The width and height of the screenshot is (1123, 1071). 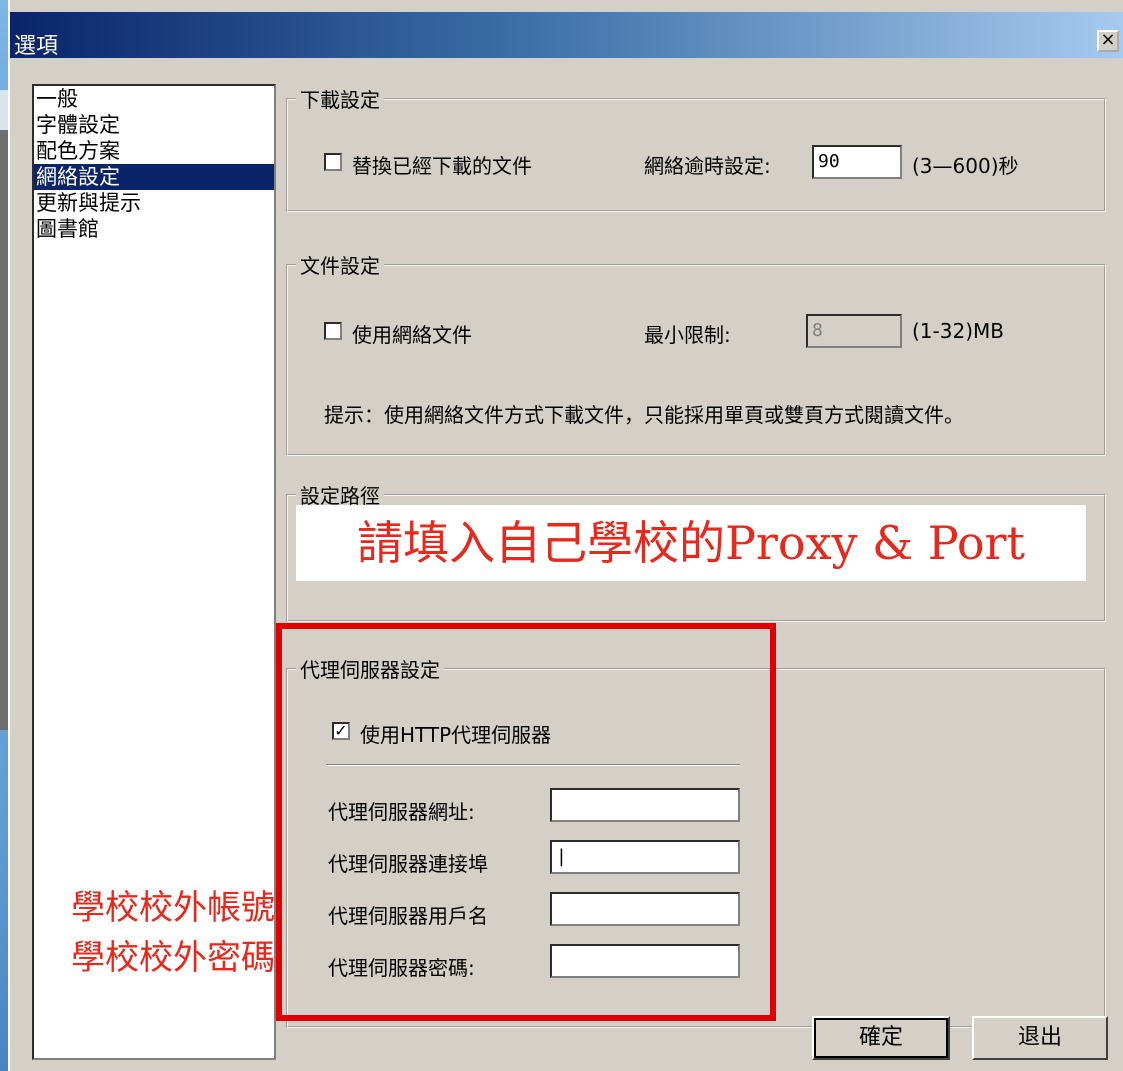 What do you see at coordinates (696, 148) in the screenshot?
I see `download-settings-group: 下載設定 替換已經下載的文件 網絡逾時設定: 90 (3—600)秒` at bounding box center [696, 148].